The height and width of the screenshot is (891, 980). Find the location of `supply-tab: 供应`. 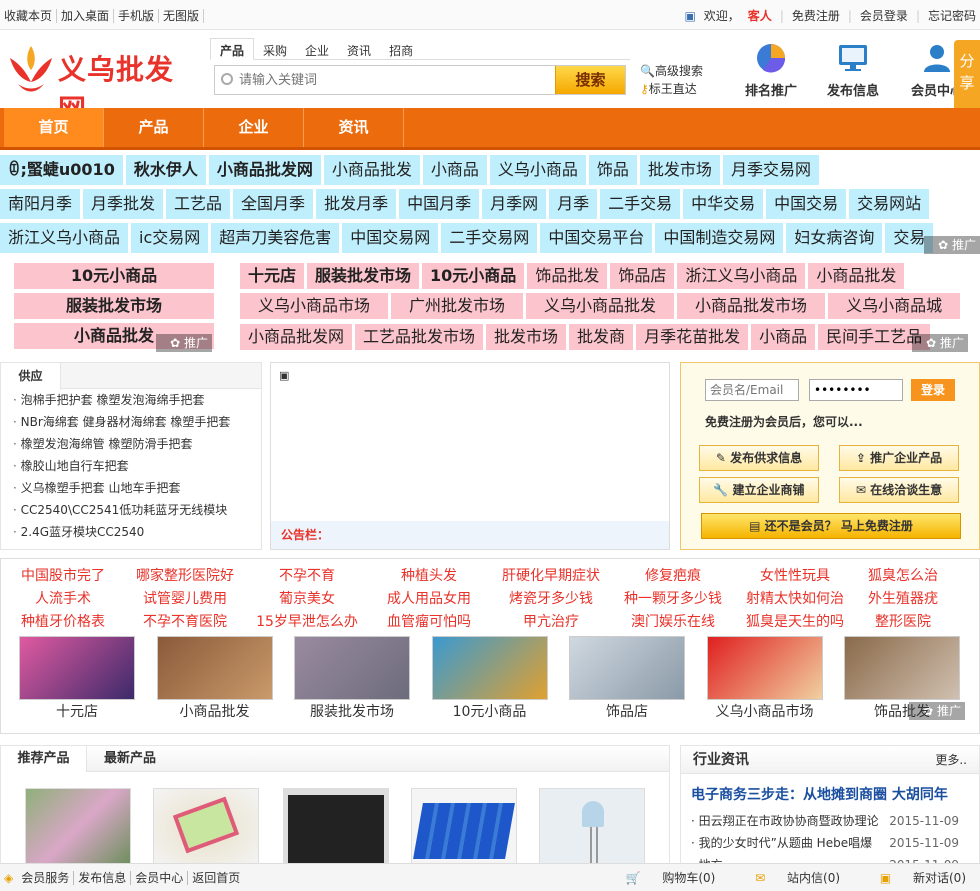

supply-tab: 供应 is located at coordinates (31, 376).